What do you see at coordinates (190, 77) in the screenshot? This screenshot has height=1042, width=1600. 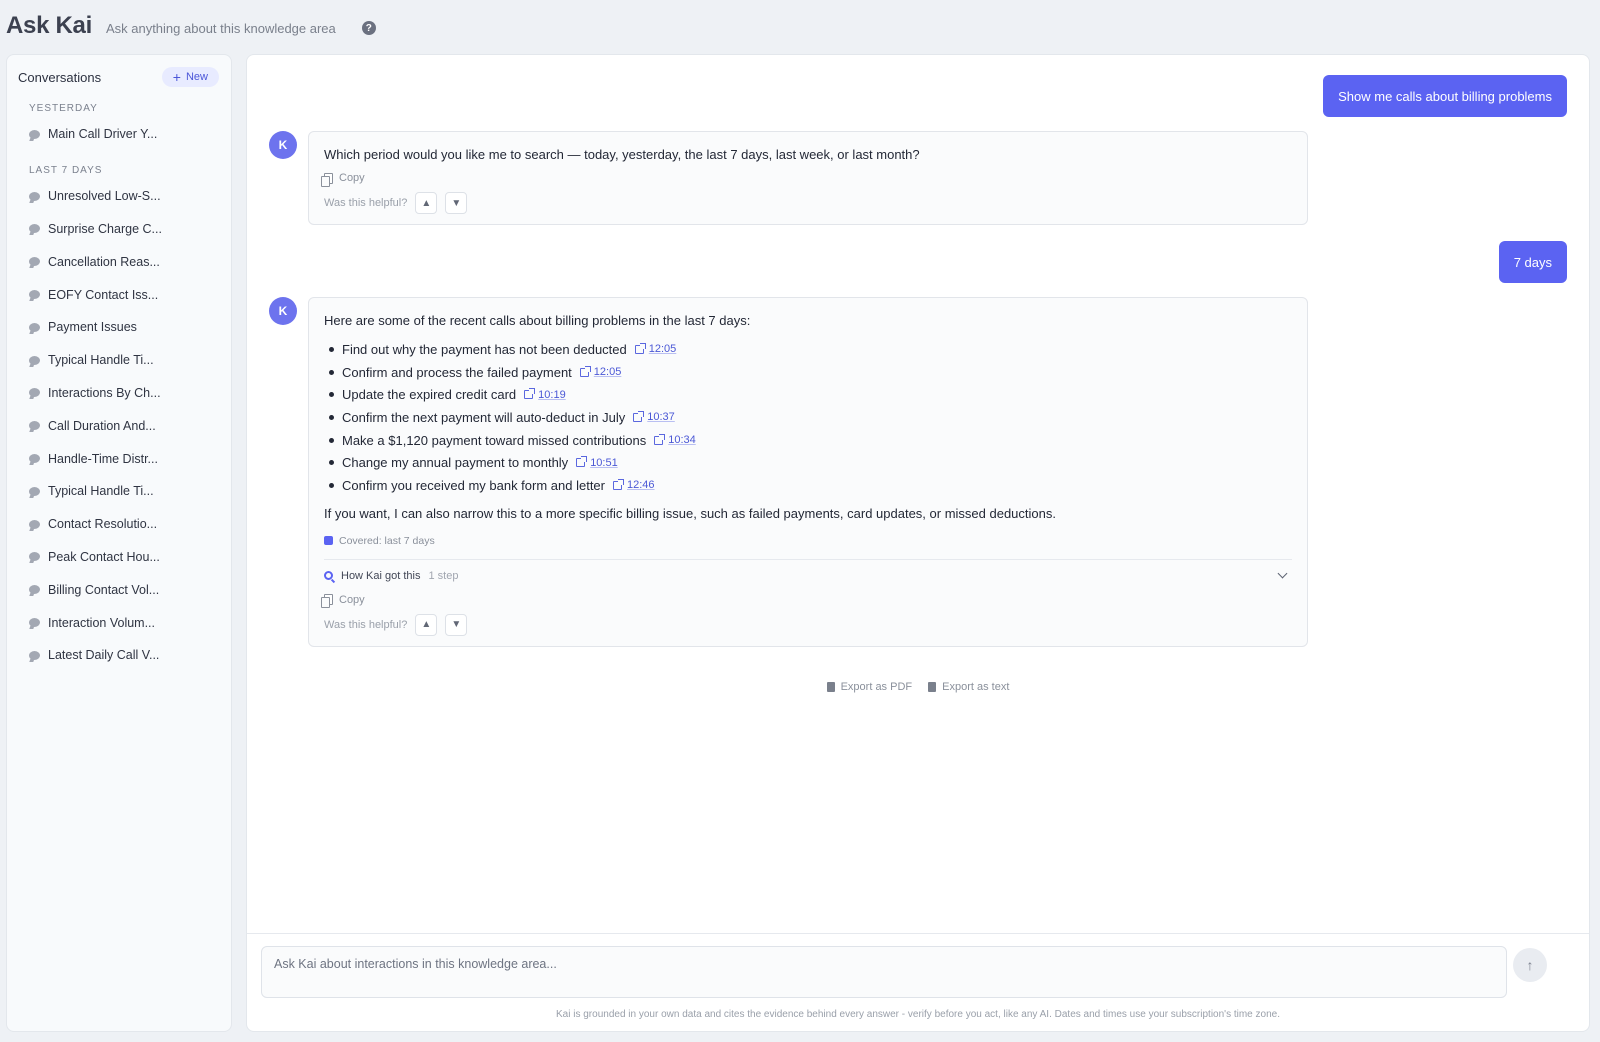 I see `new-conversation-button: + New` at bounding box center [190, 77].